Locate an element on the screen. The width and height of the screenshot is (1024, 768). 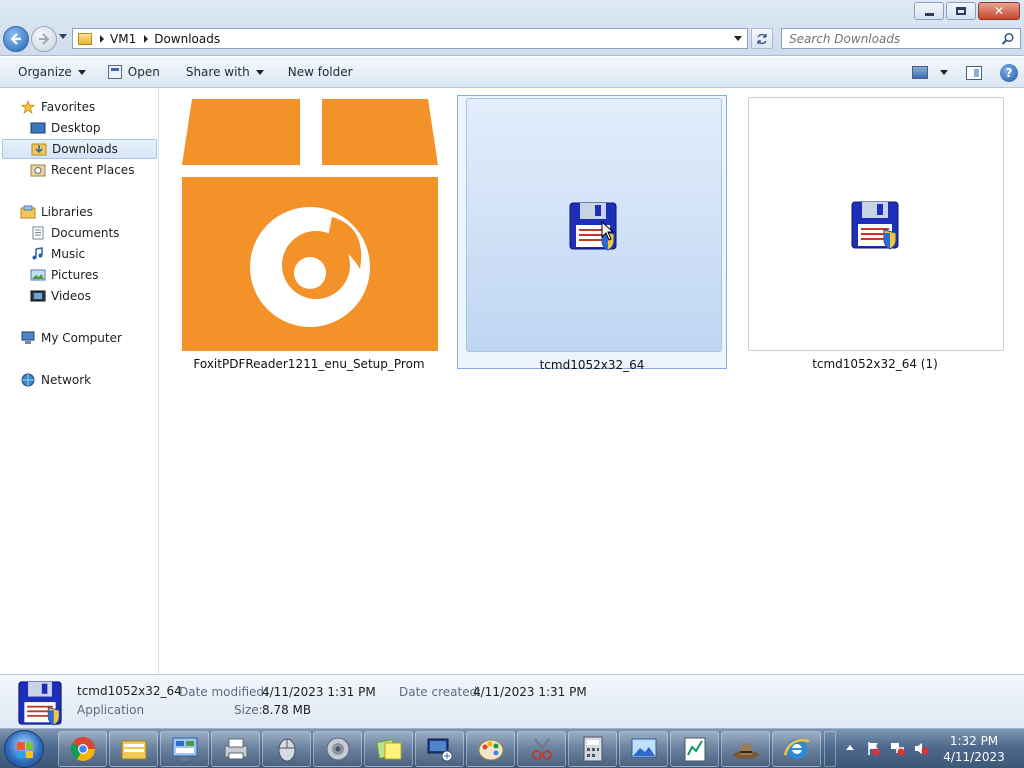
system-clock: 1:32 PM 4/11/2023 is located at coordinates (974, 749).